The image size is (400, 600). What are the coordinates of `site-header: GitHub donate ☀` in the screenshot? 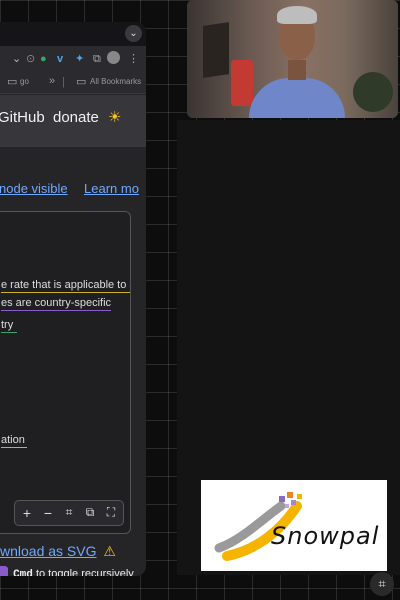 It's located at (73, 121).